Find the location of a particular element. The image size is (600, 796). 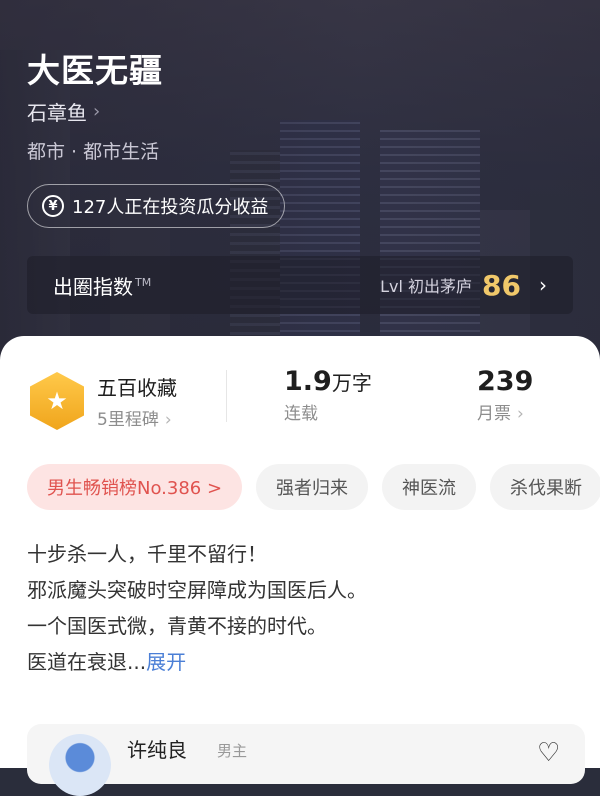

word-count-stat: 1.9万字 连载 is located at coordinates (328, 395).